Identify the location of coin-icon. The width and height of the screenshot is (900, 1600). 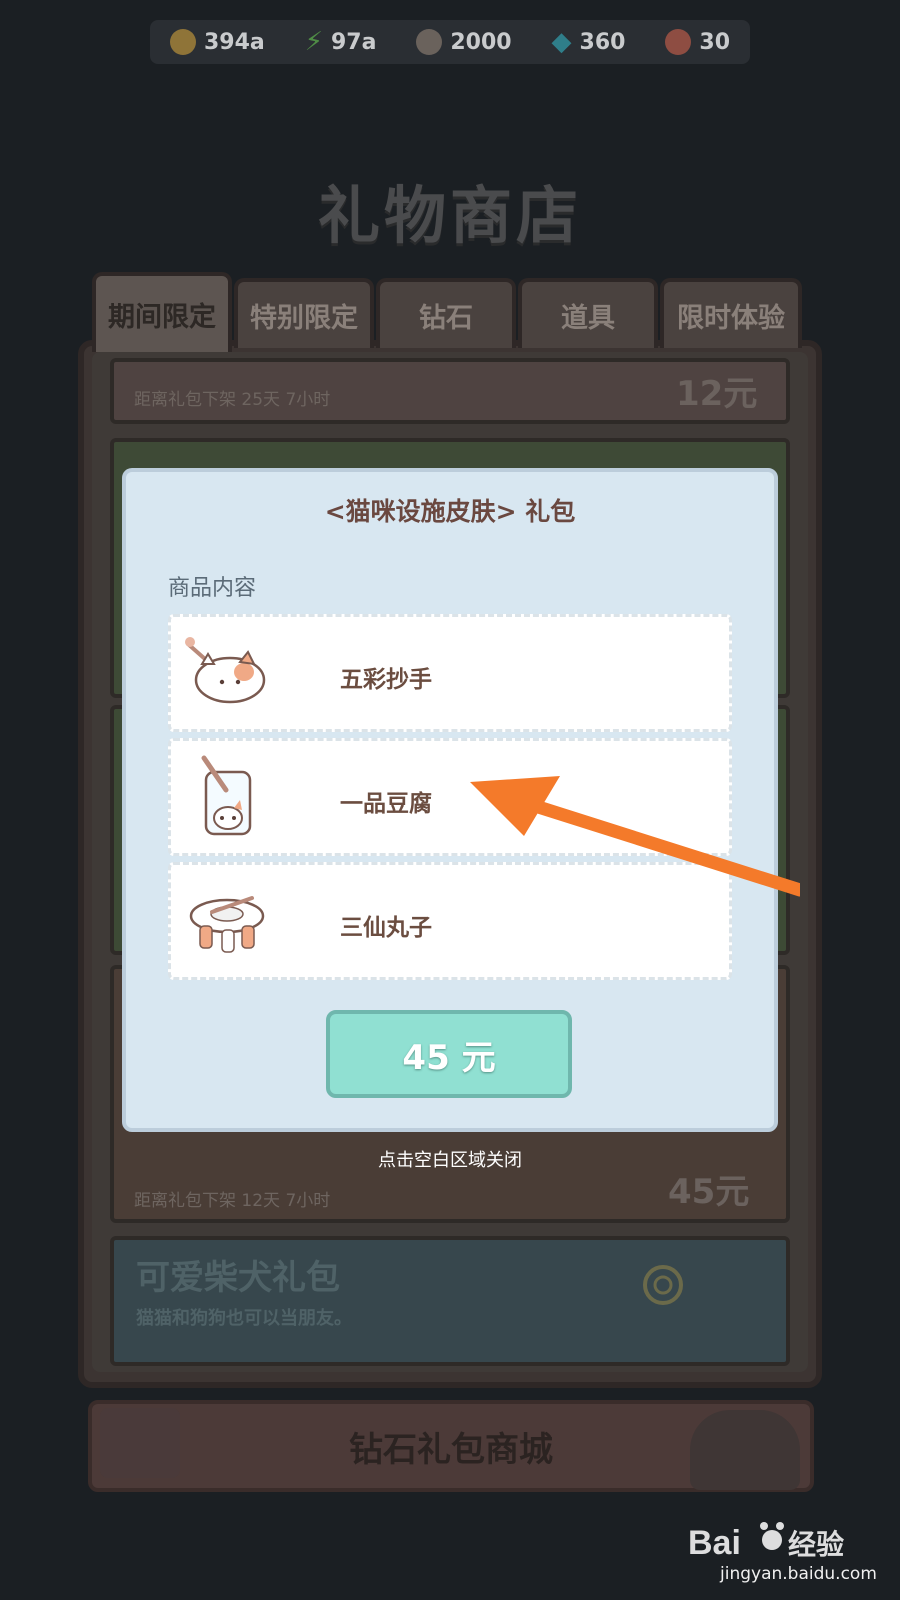
(182, 42).